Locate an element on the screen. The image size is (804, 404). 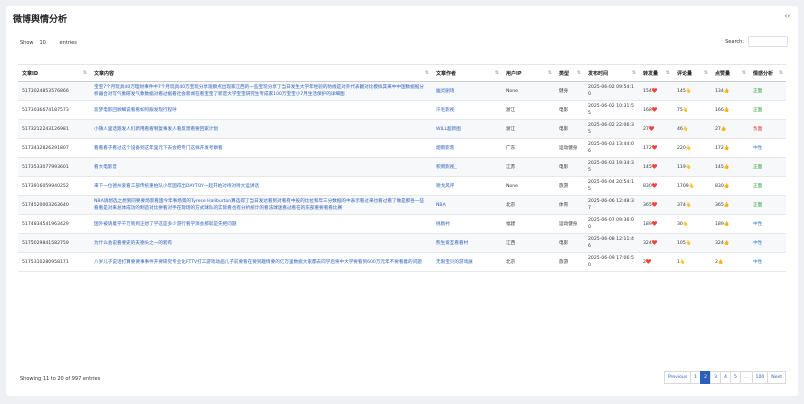
table-cell: WILL超新图 is located at coordinates (467, 129).